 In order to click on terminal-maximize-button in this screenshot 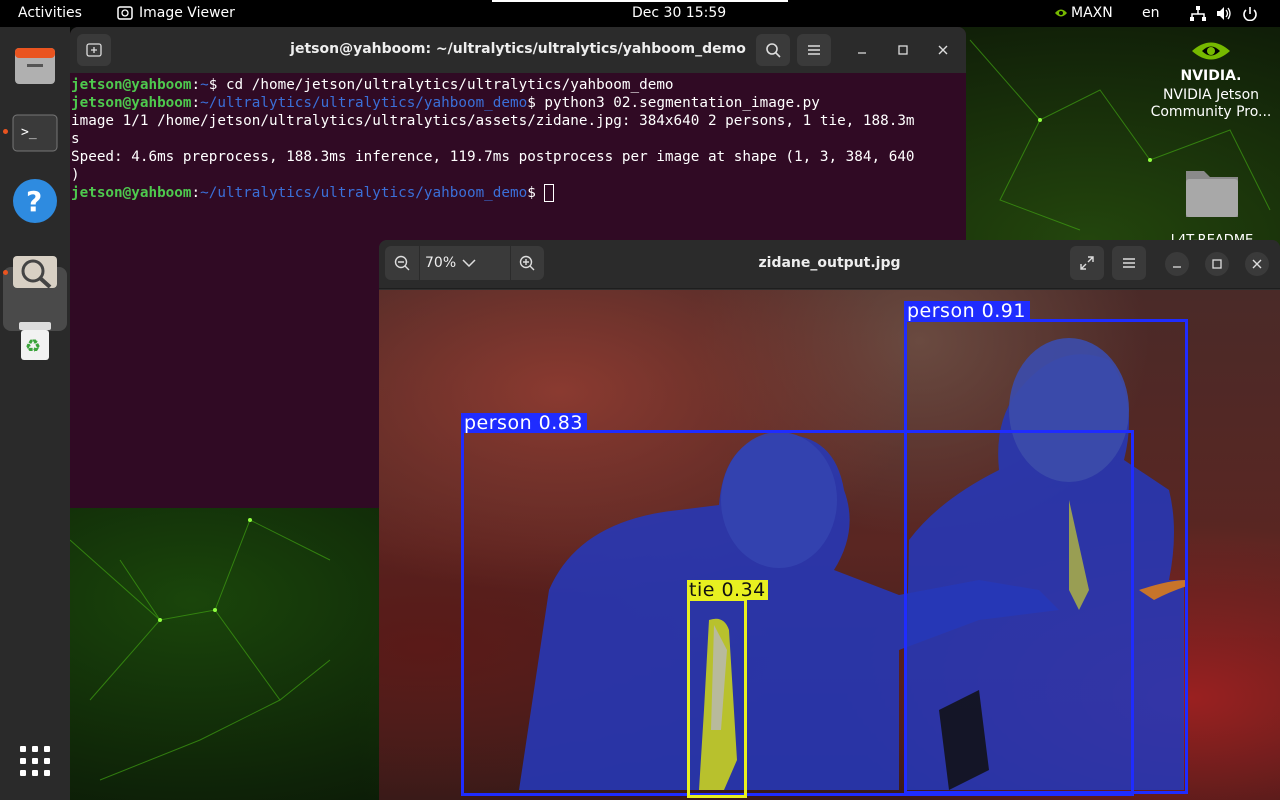, I will do `click(903, 50)`.